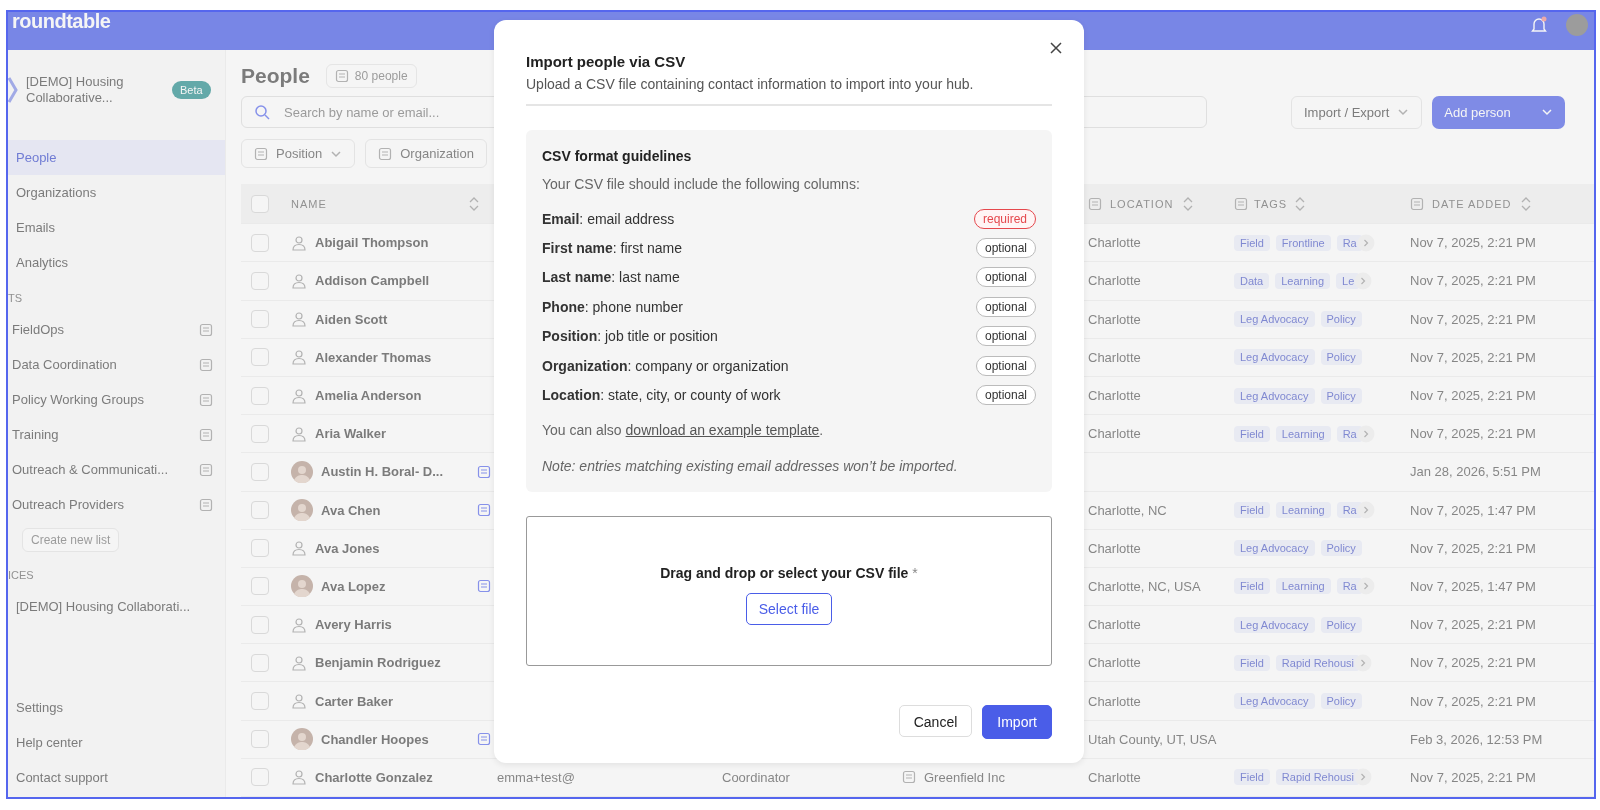  Describe the element at coordinates (351, 434) in the screenshot. I see `person-name: Aria Walker` at that location.